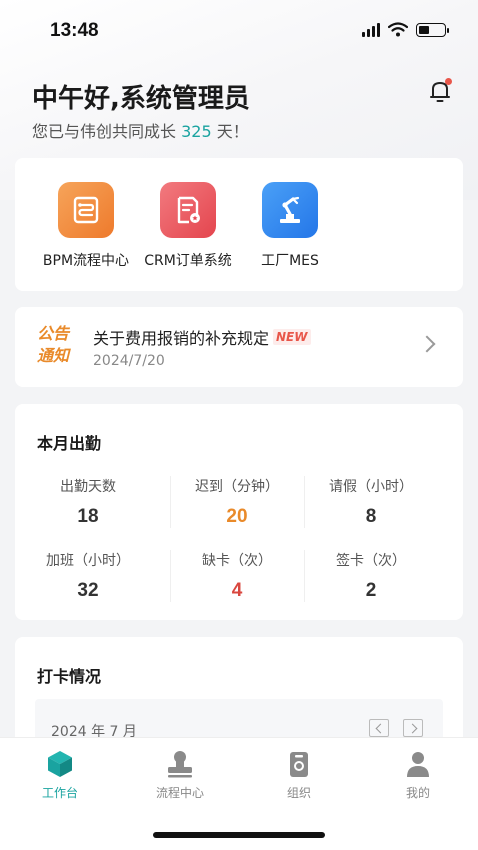  Describe the element at coordinates (298, 793) in the screenshot. I see `tab-label: 组织` at that location.